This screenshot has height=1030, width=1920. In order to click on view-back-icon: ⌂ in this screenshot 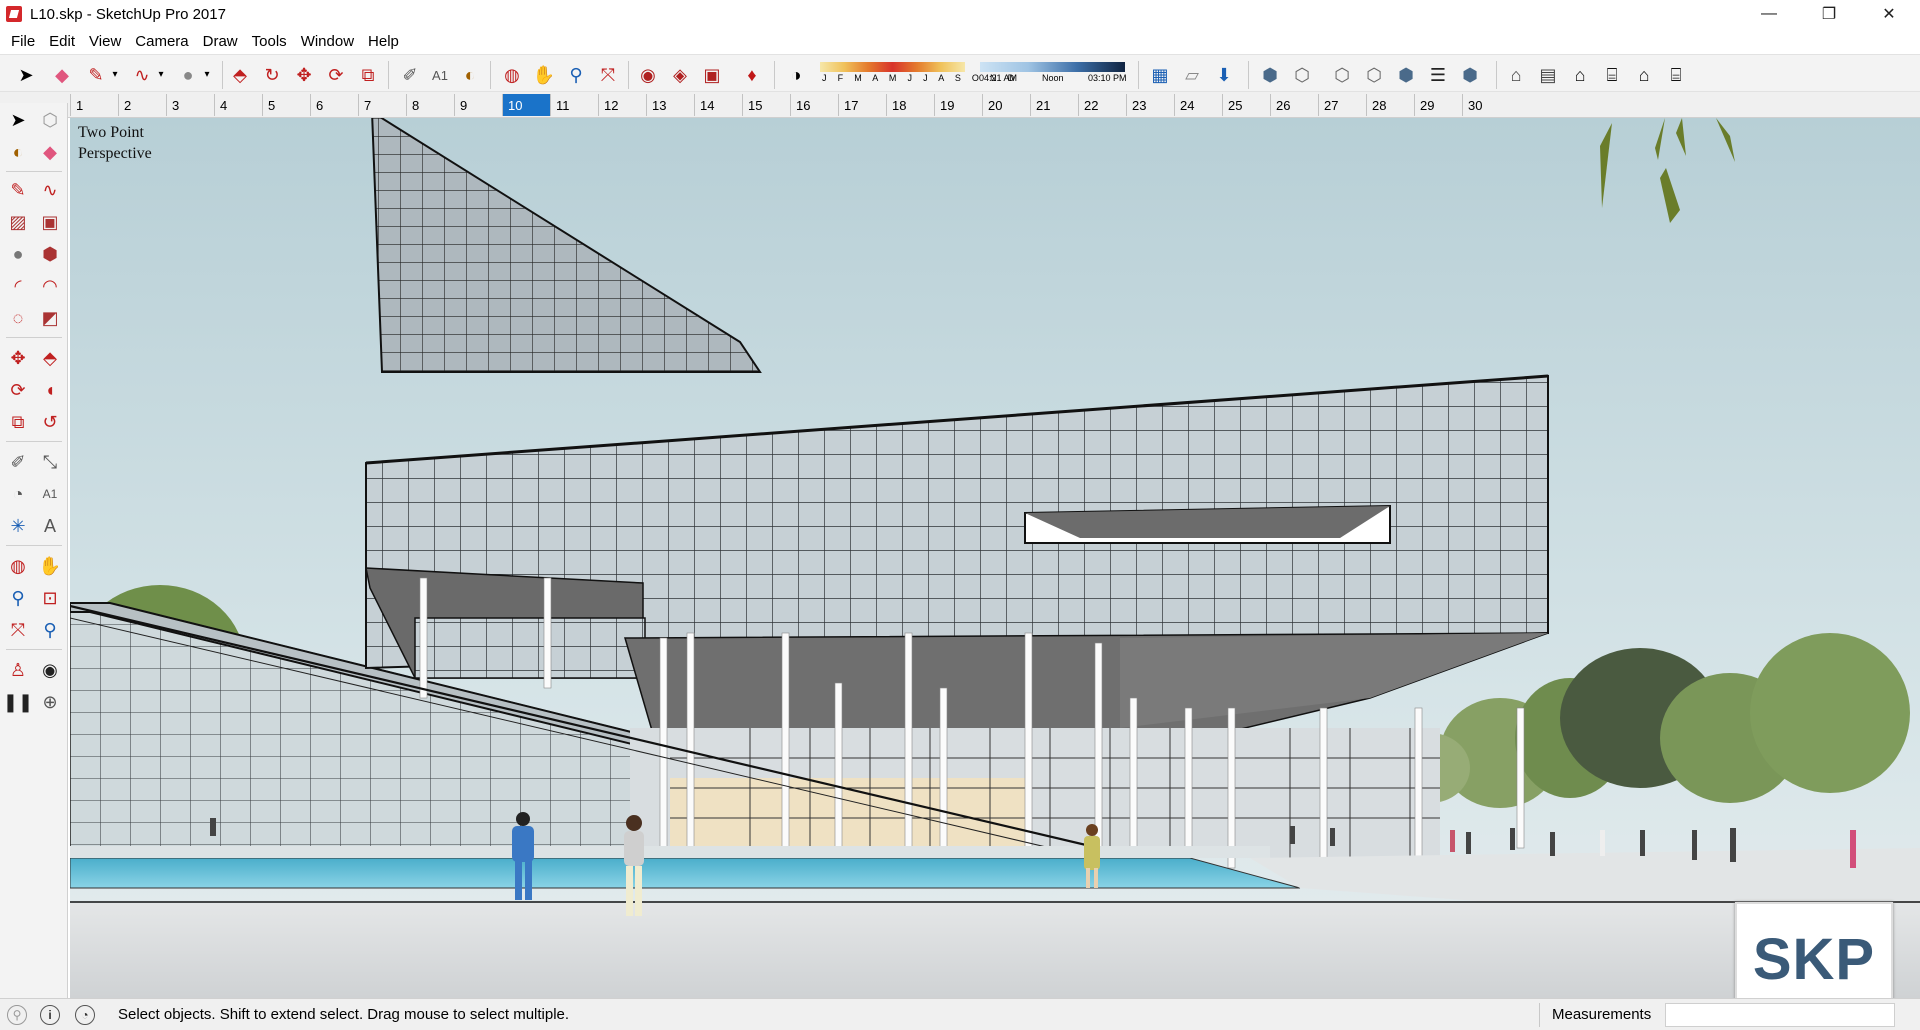, I will do `click(1644, 75)`.